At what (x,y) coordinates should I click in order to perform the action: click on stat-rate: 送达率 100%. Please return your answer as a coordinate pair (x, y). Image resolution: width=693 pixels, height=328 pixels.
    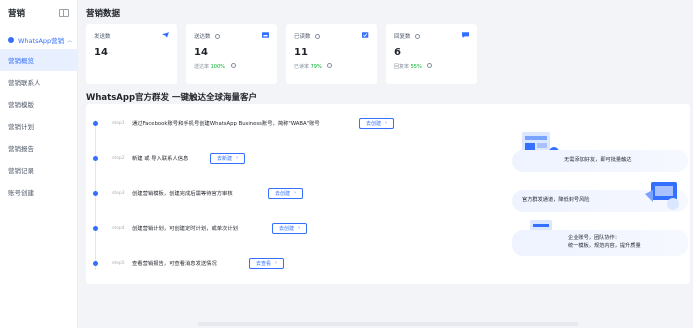
    Looking at the image, I should click on (231, 66).